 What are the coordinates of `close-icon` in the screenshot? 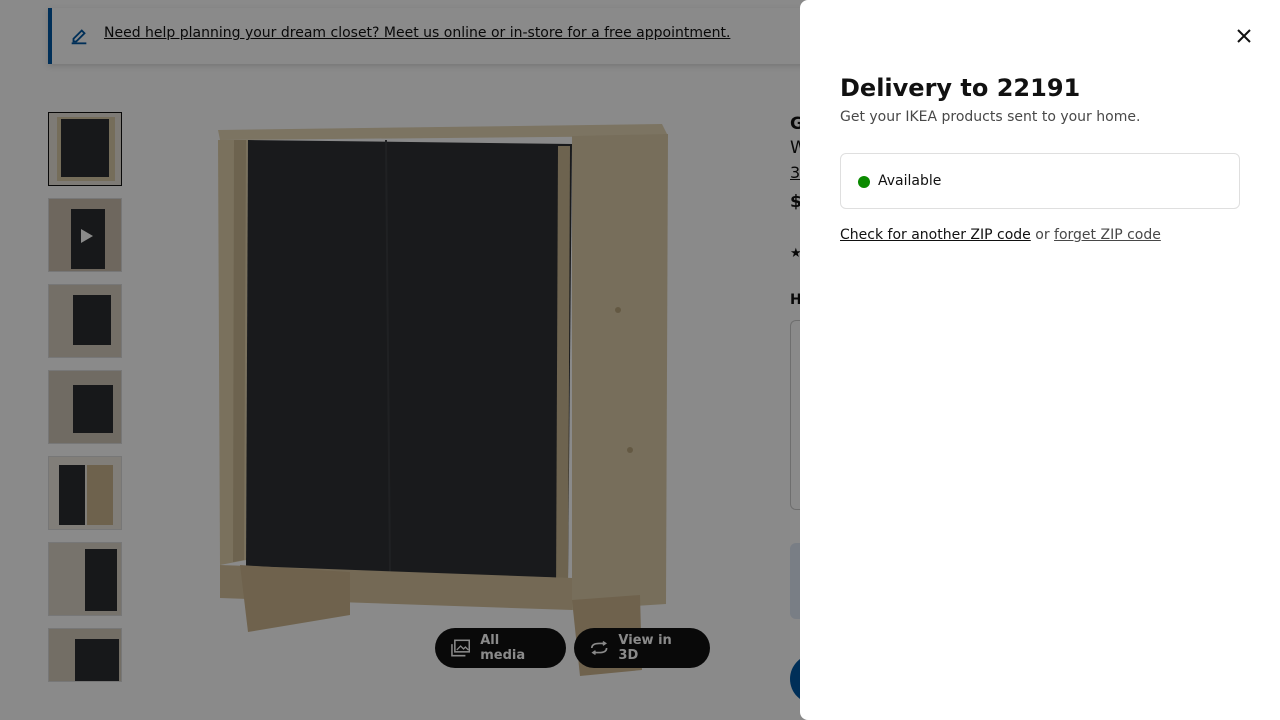 It's located at (1244, 36).